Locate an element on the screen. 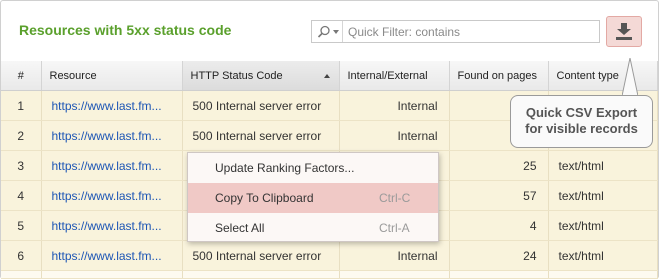 The image size is (659, 279). quick-filter is located at coordinates (455, 31).